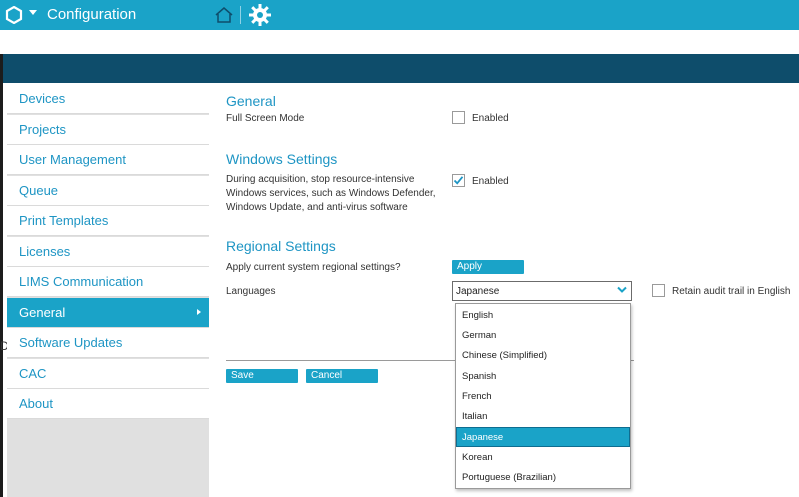 Image resolution: width=799 pixels, height=497 pixels. Describe the element at coordinates (543, 457) in the screenshot. I see `language-option-korean: Korean` at that location.